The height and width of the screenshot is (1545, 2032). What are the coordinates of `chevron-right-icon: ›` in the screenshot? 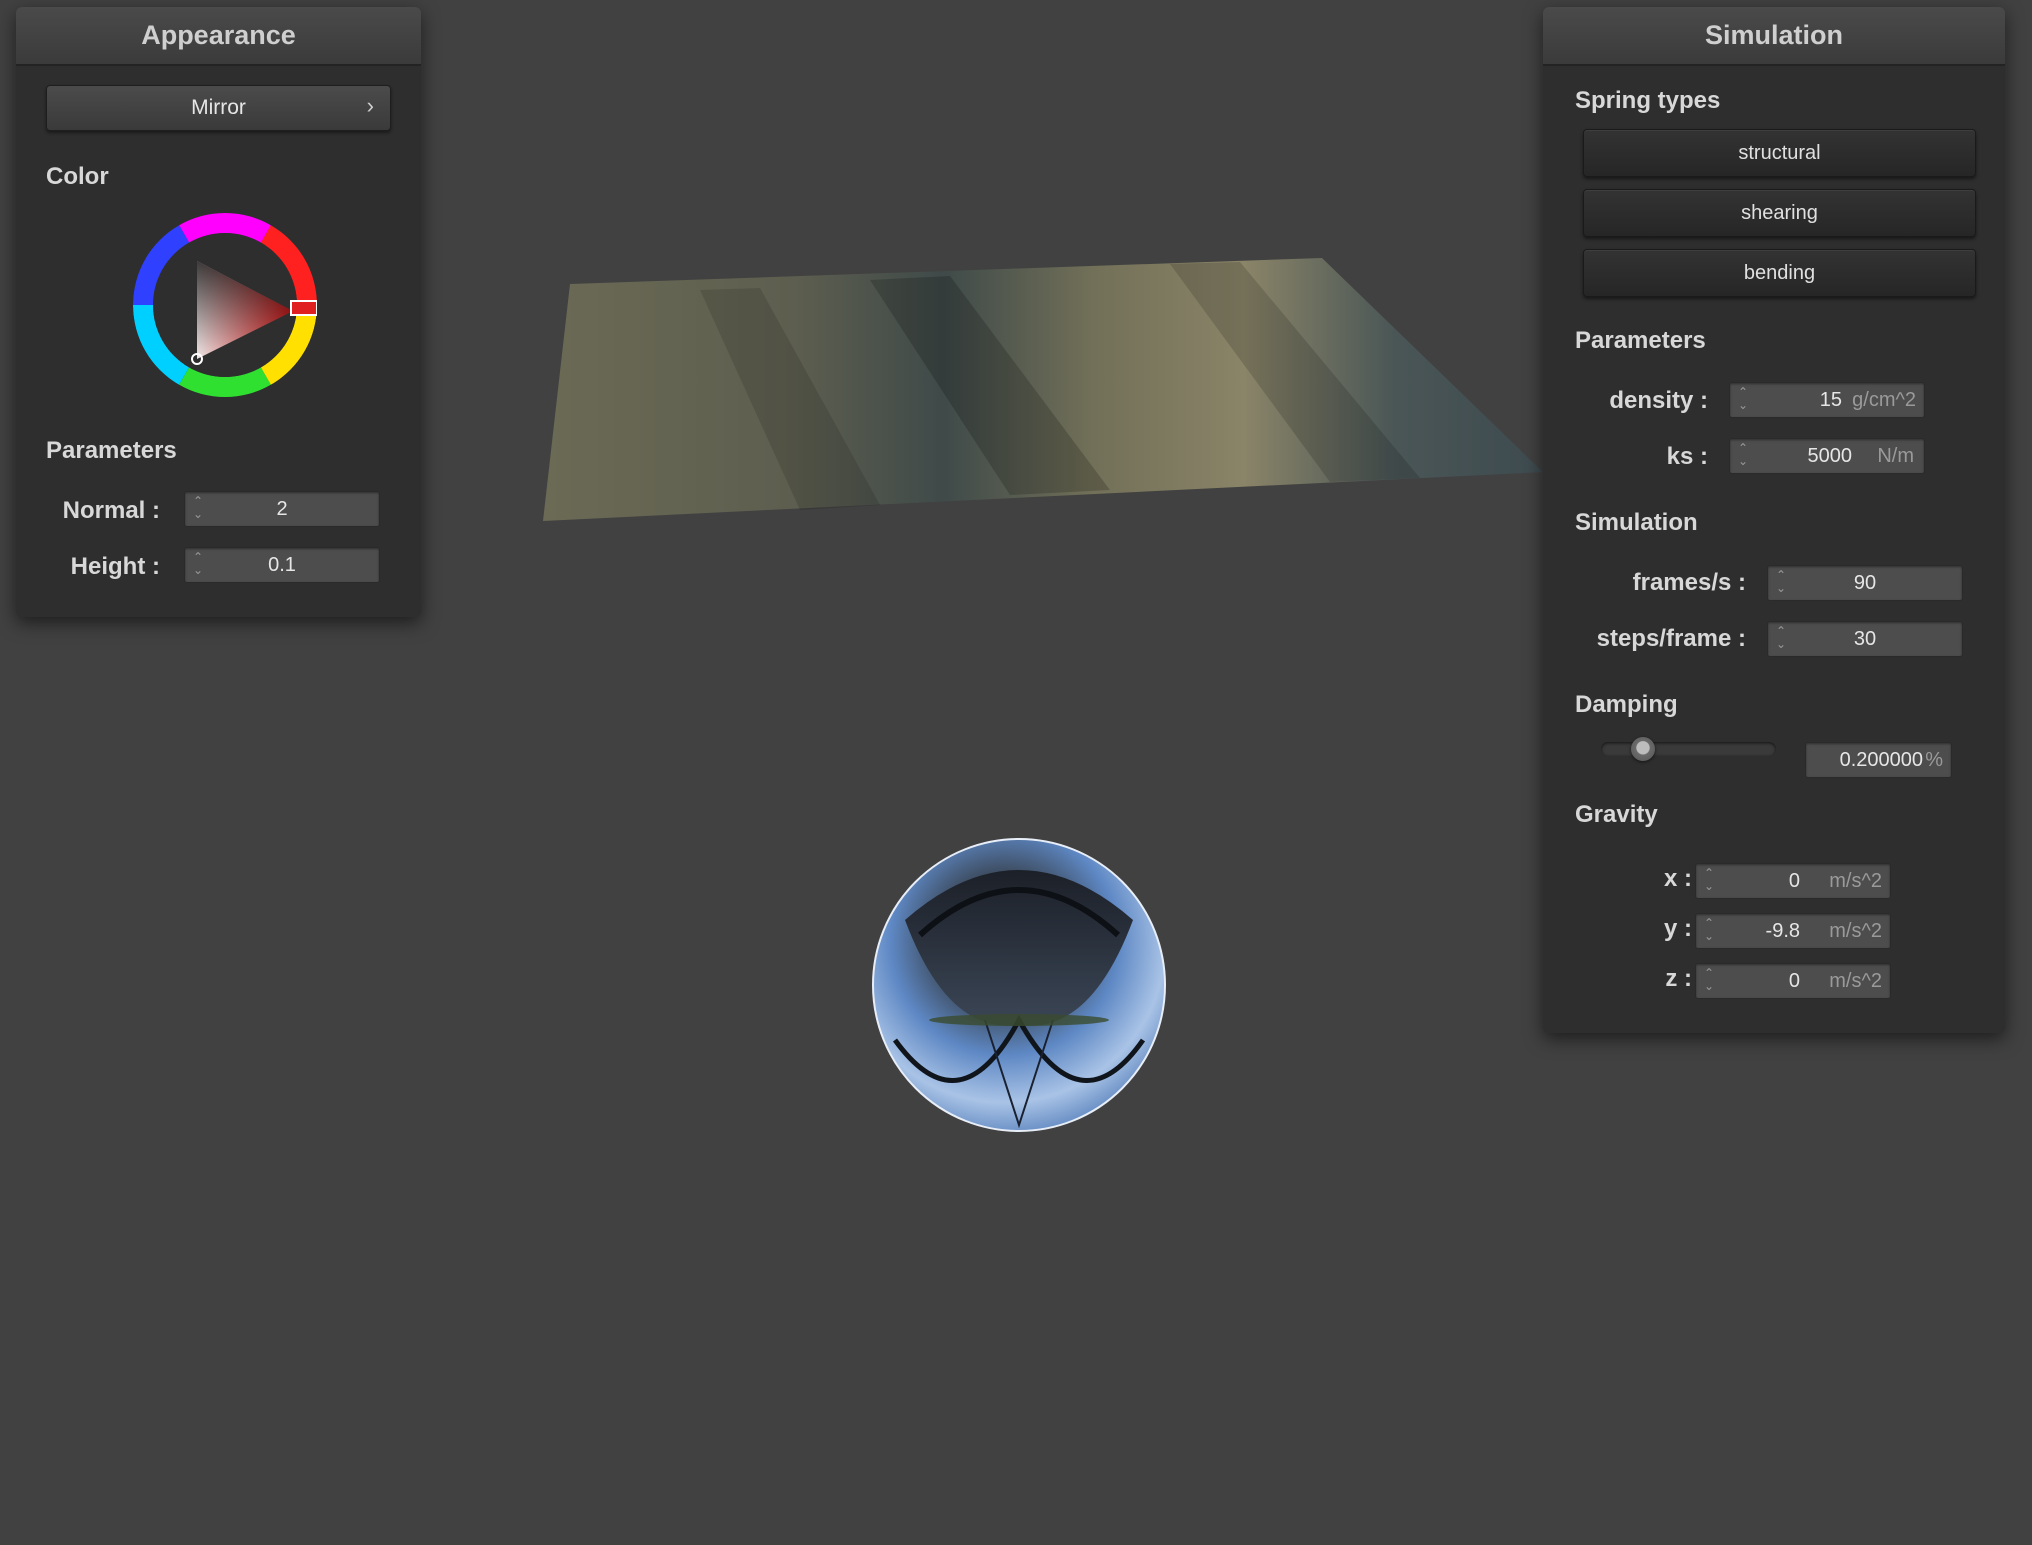 It's located at (370, 105).